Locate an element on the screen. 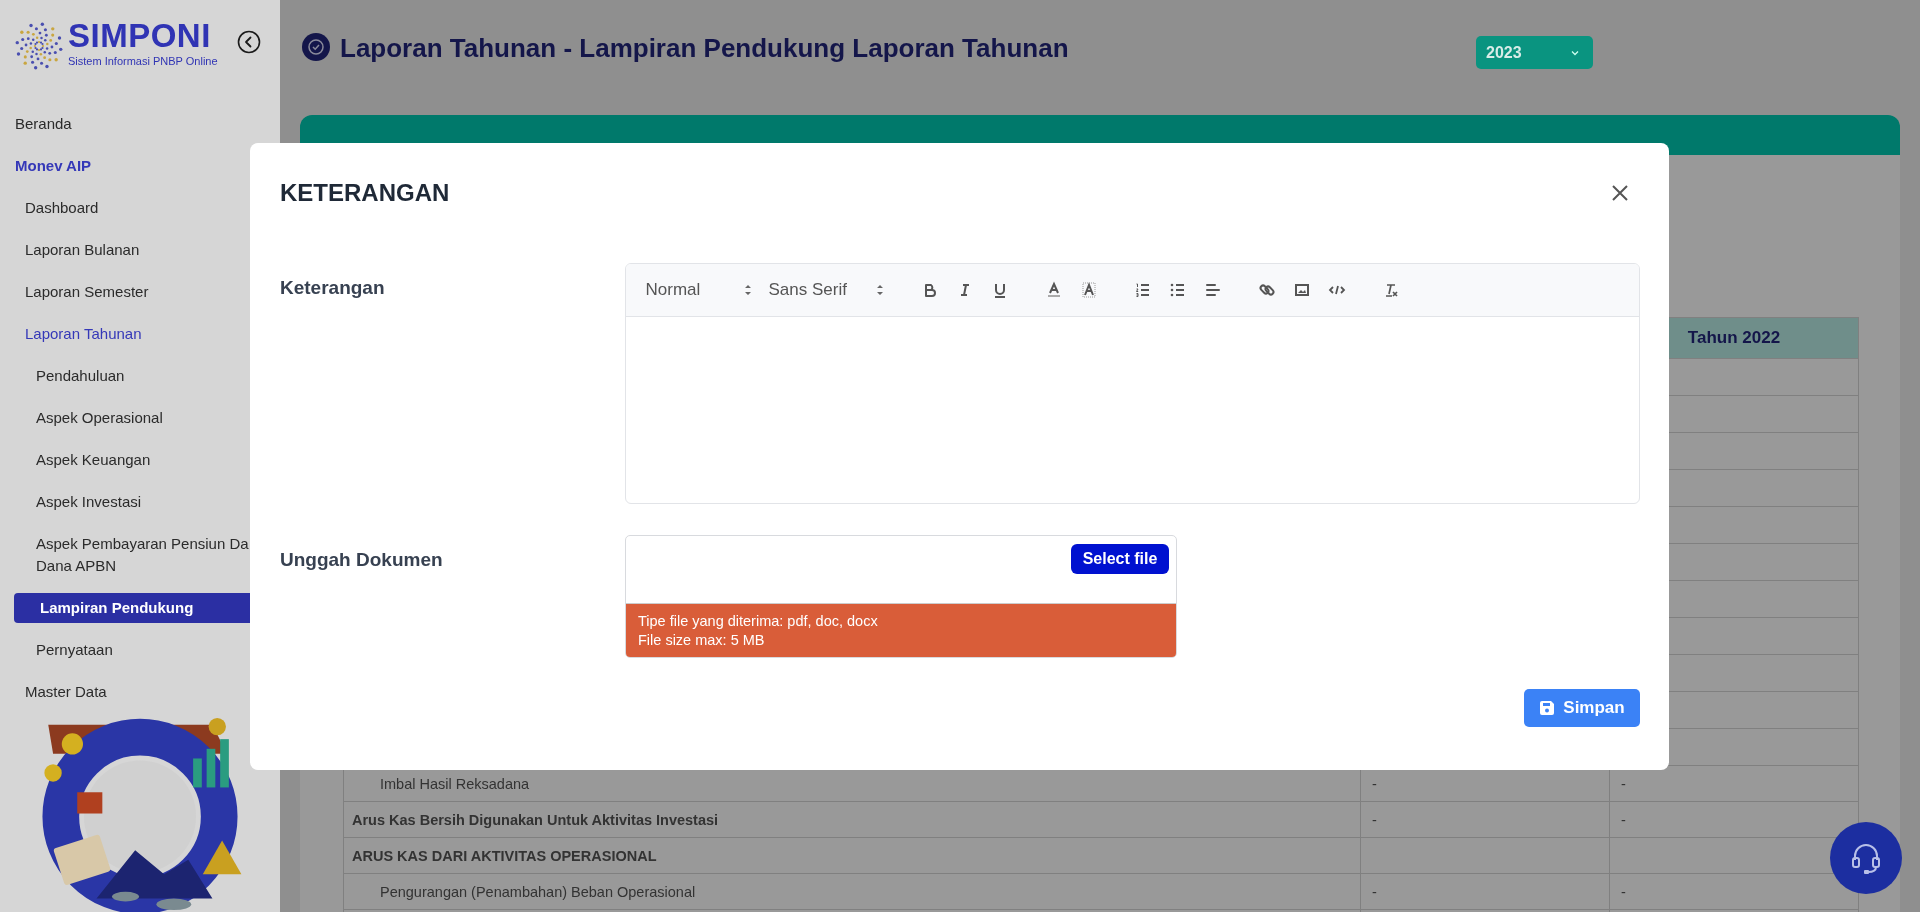 The image size is (1920, 912). table-cell: Arus Kas Bersih Digunakan Untuk Aktivitas Investasi is located at coordinates (852, 819).